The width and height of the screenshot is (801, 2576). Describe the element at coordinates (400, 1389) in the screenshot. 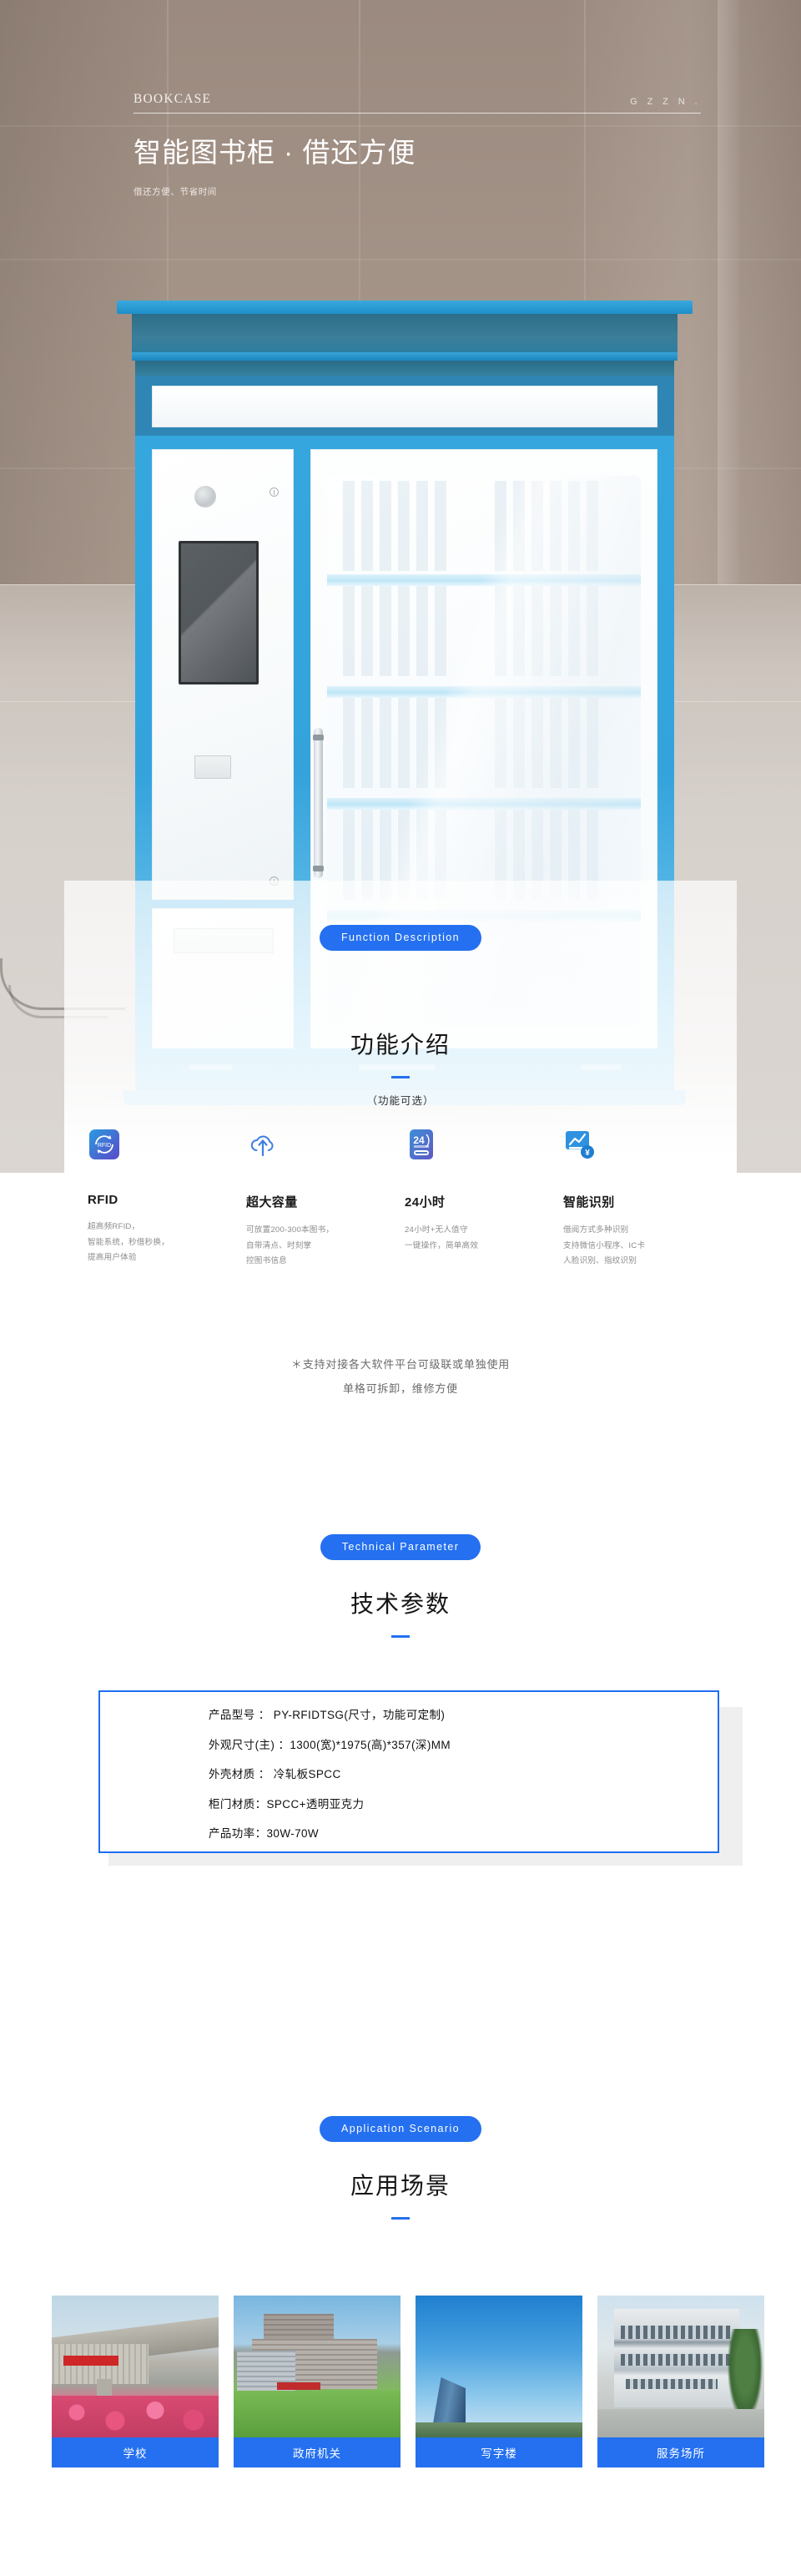

I see `footnote-line-2: 单格可拆卸，维修方便` at that location.